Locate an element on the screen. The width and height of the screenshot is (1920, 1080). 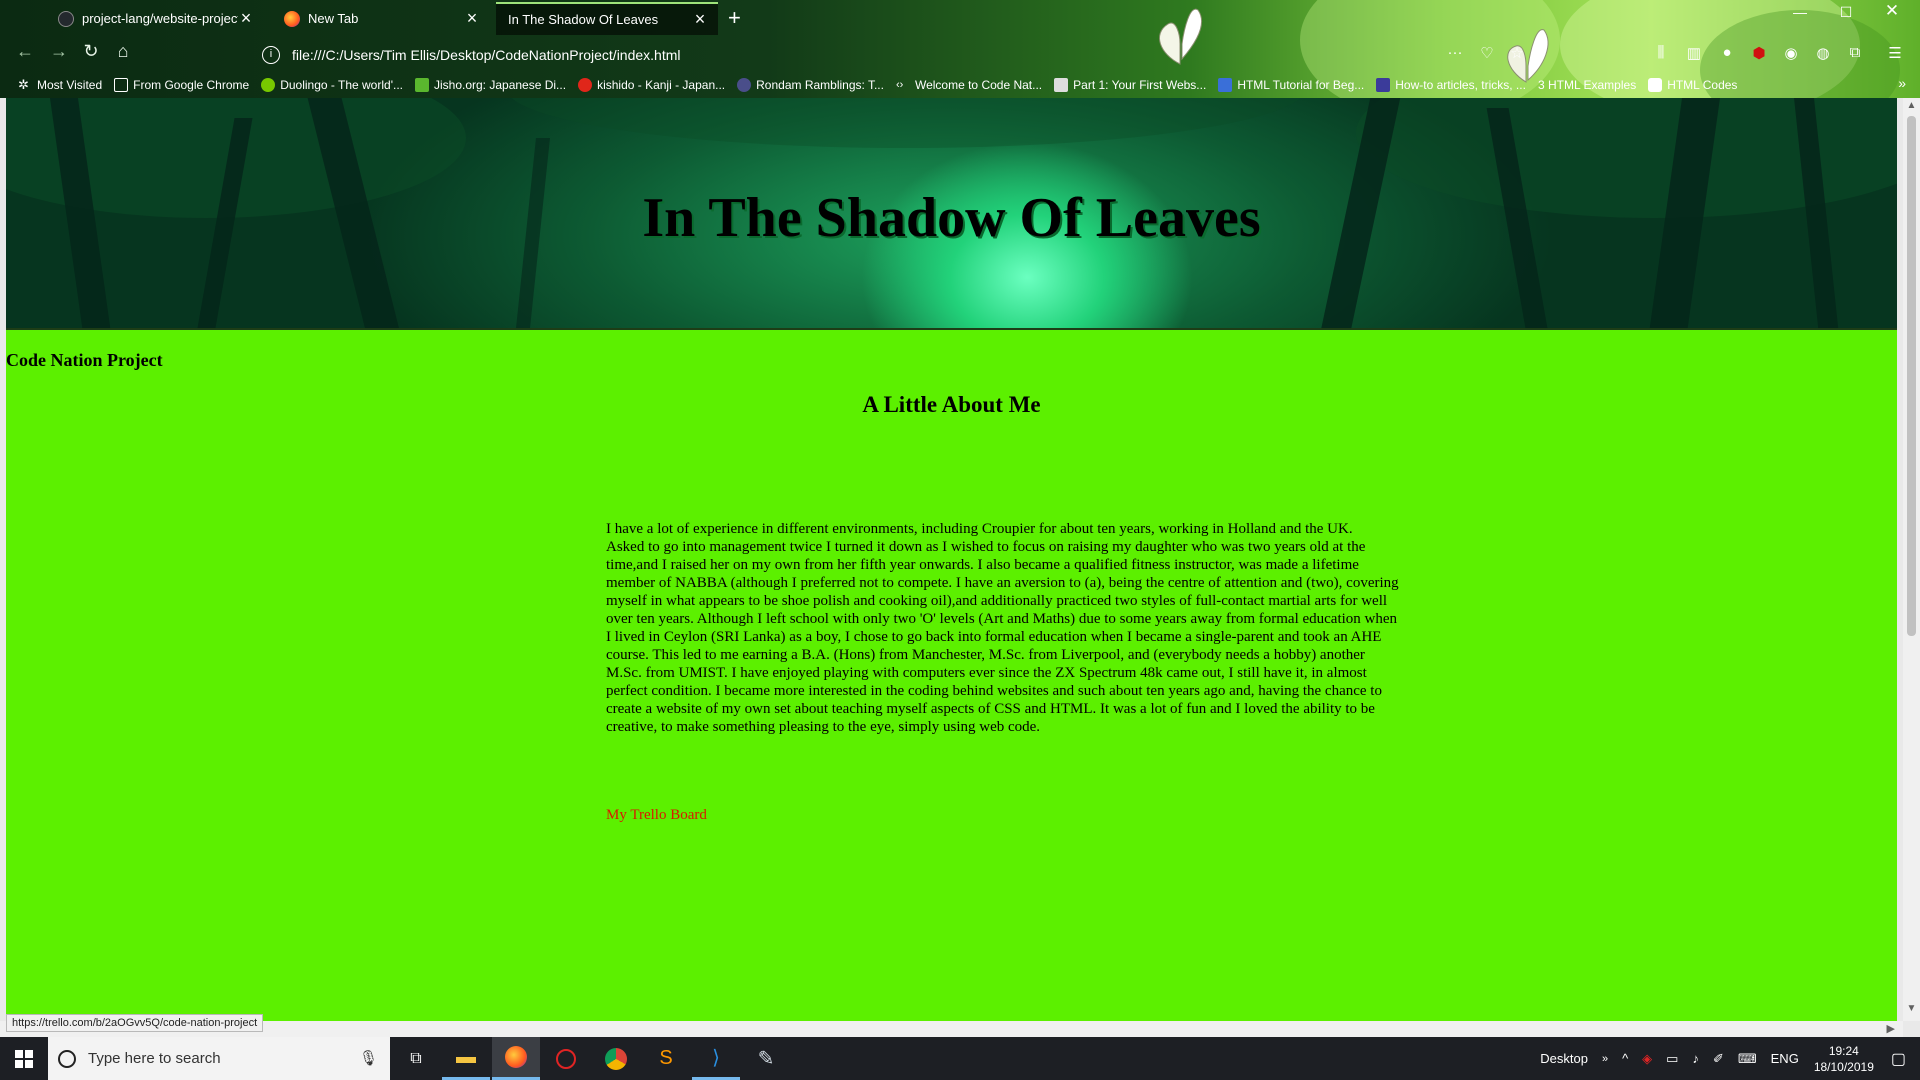
extension-icon: ◉ is located at coordinates (1791, 53).